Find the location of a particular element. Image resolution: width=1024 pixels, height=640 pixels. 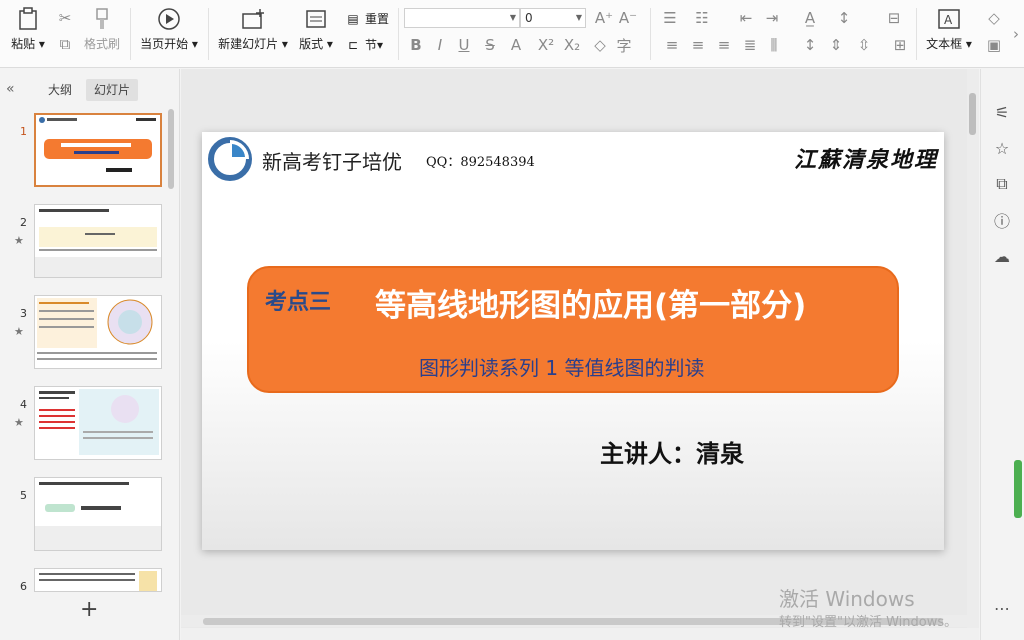

slide-thumbnail-row: 1 is located at coordinates (85, 153).